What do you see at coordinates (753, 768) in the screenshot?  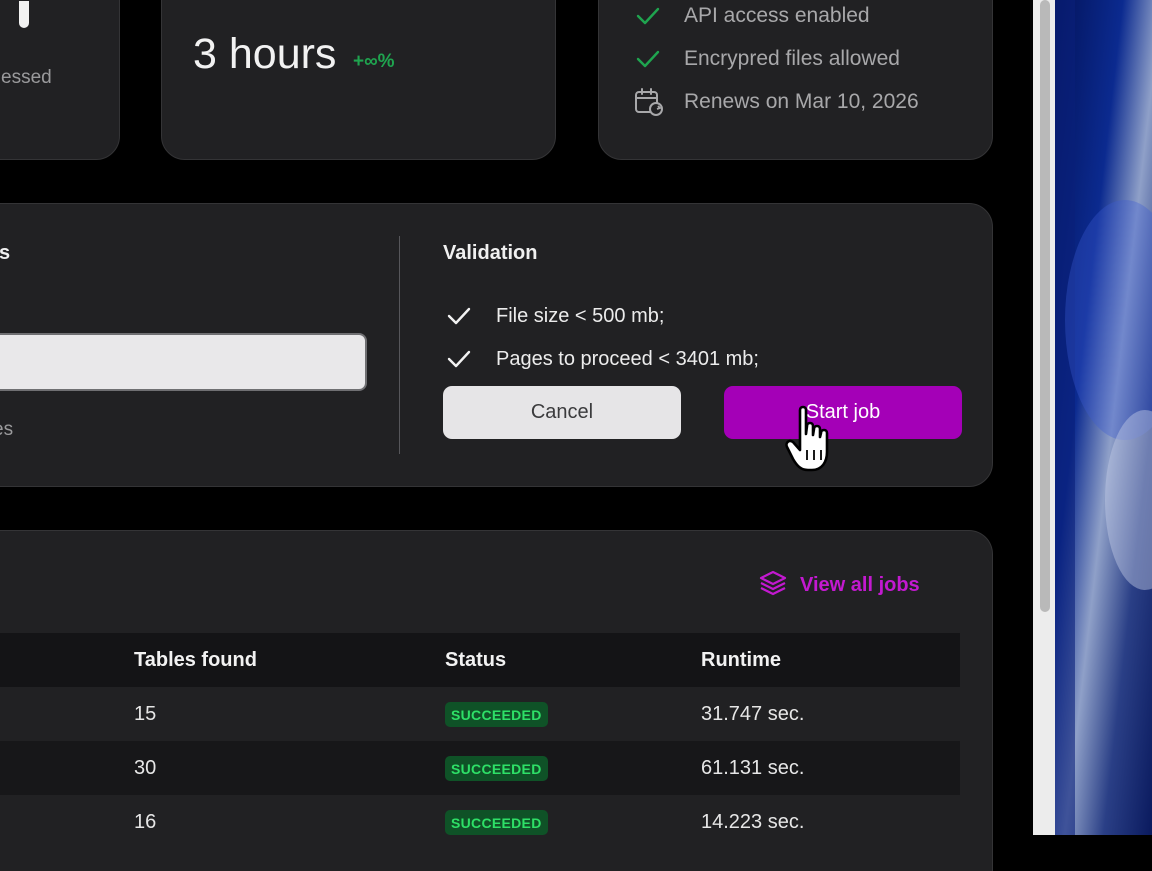 I see `runtime-cell: 61.131 sec.` at bounding box center [753, 768].